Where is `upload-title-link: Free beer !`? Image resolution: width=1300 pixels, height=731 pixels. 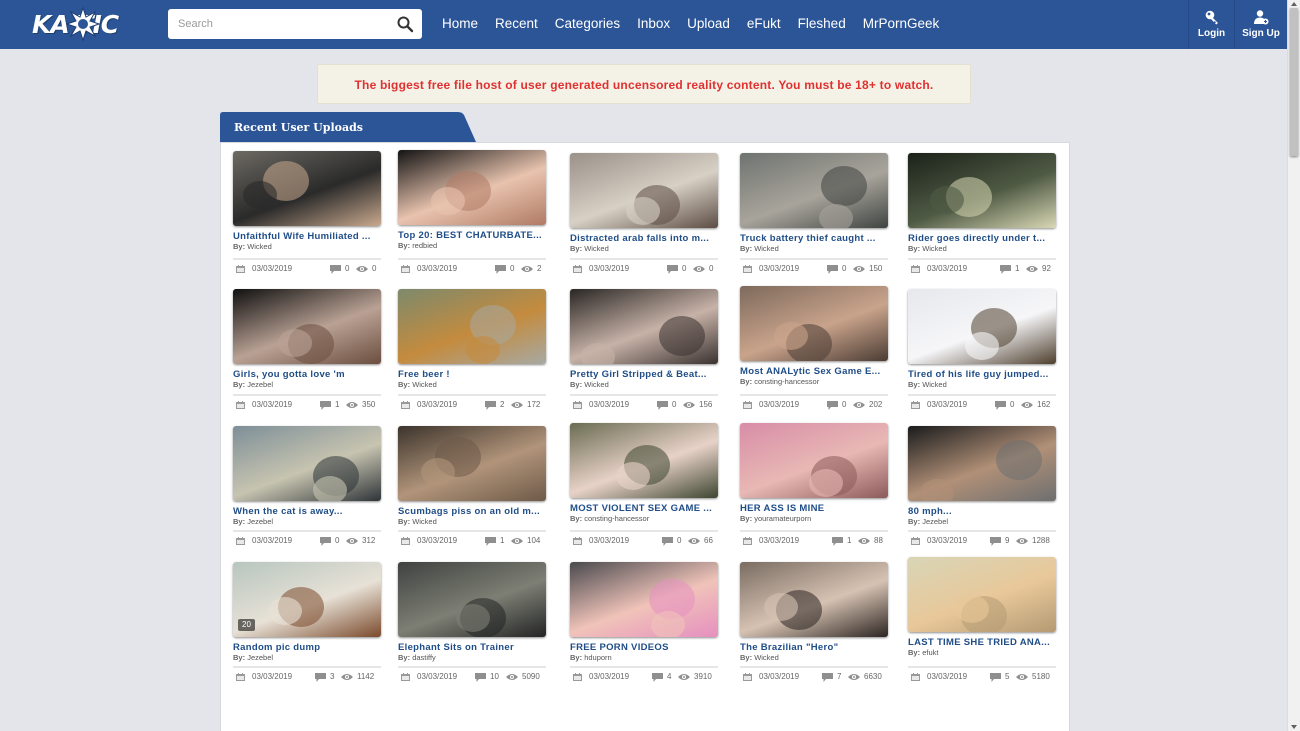
upload-title-link: Free beer ! is located at coordinates (472, 374).